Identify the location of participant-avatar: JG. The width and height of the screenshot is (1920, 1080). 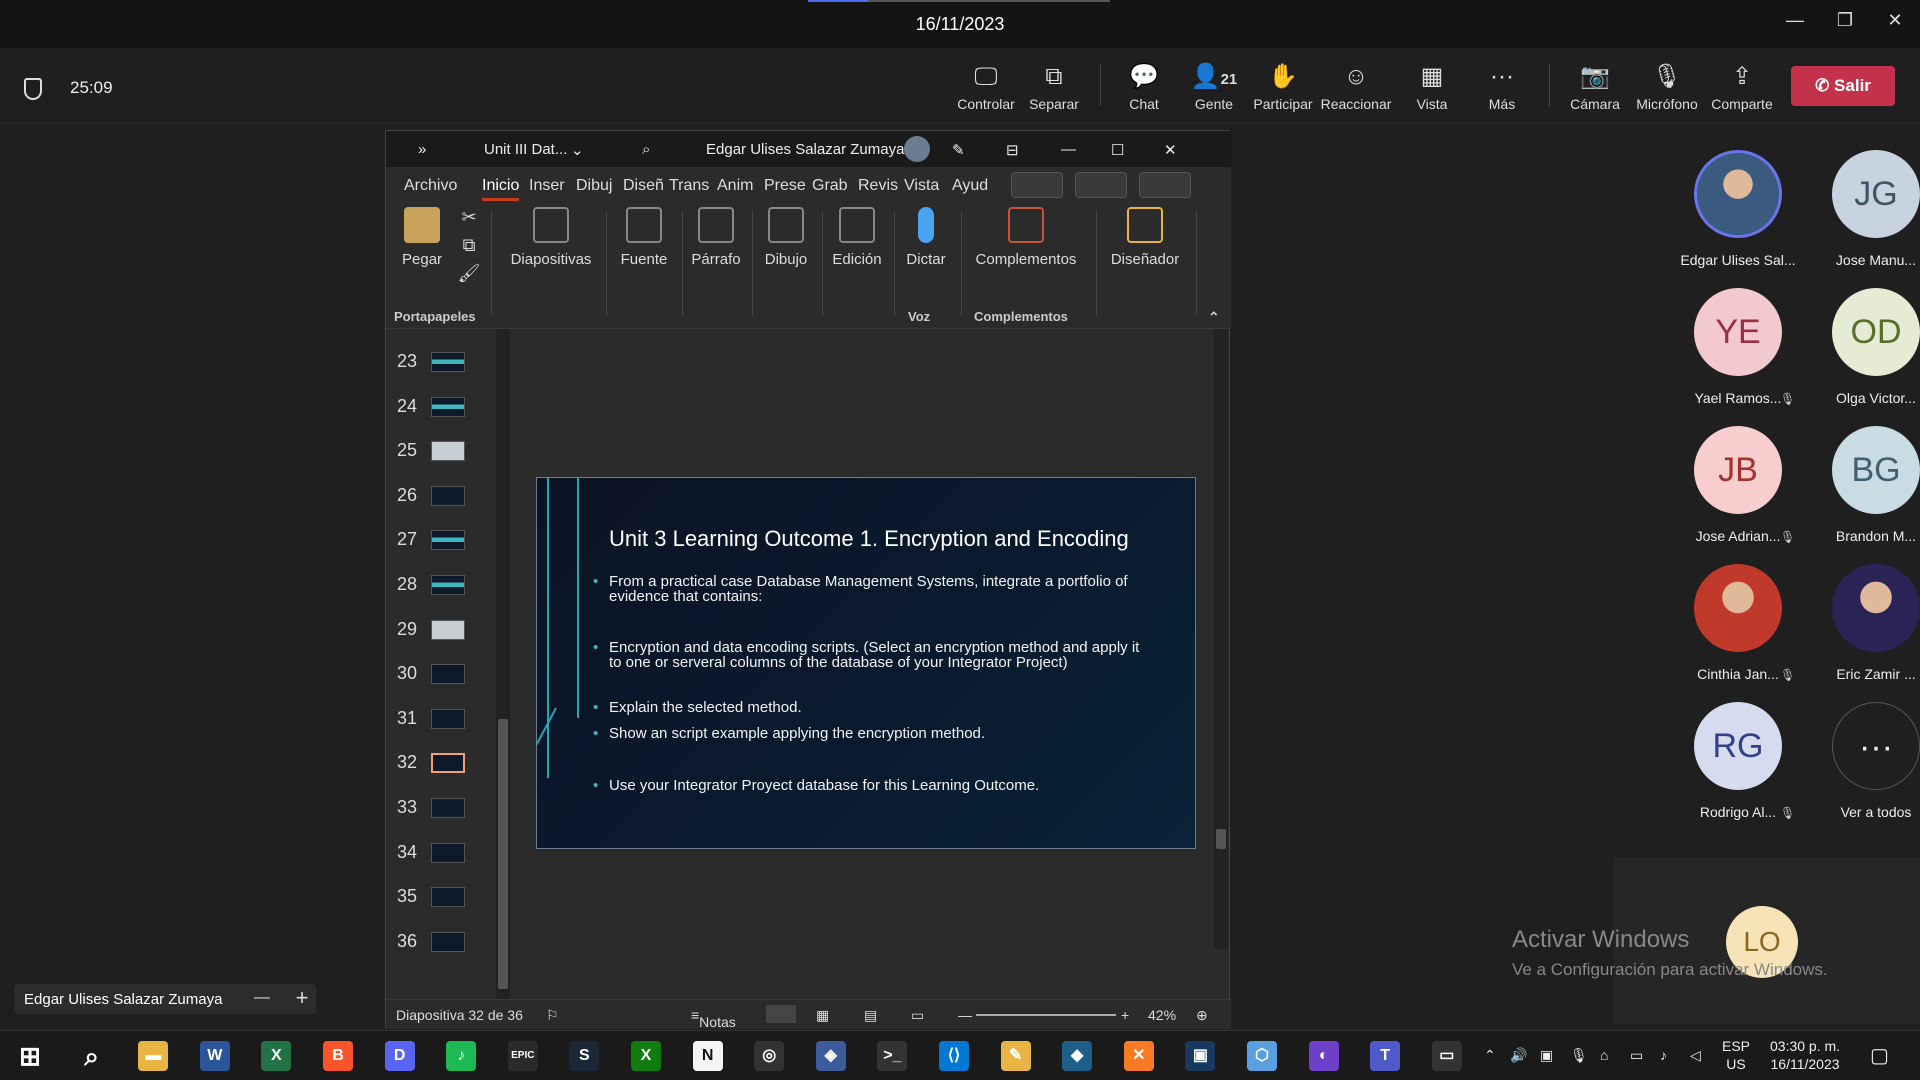
(1876, 194).